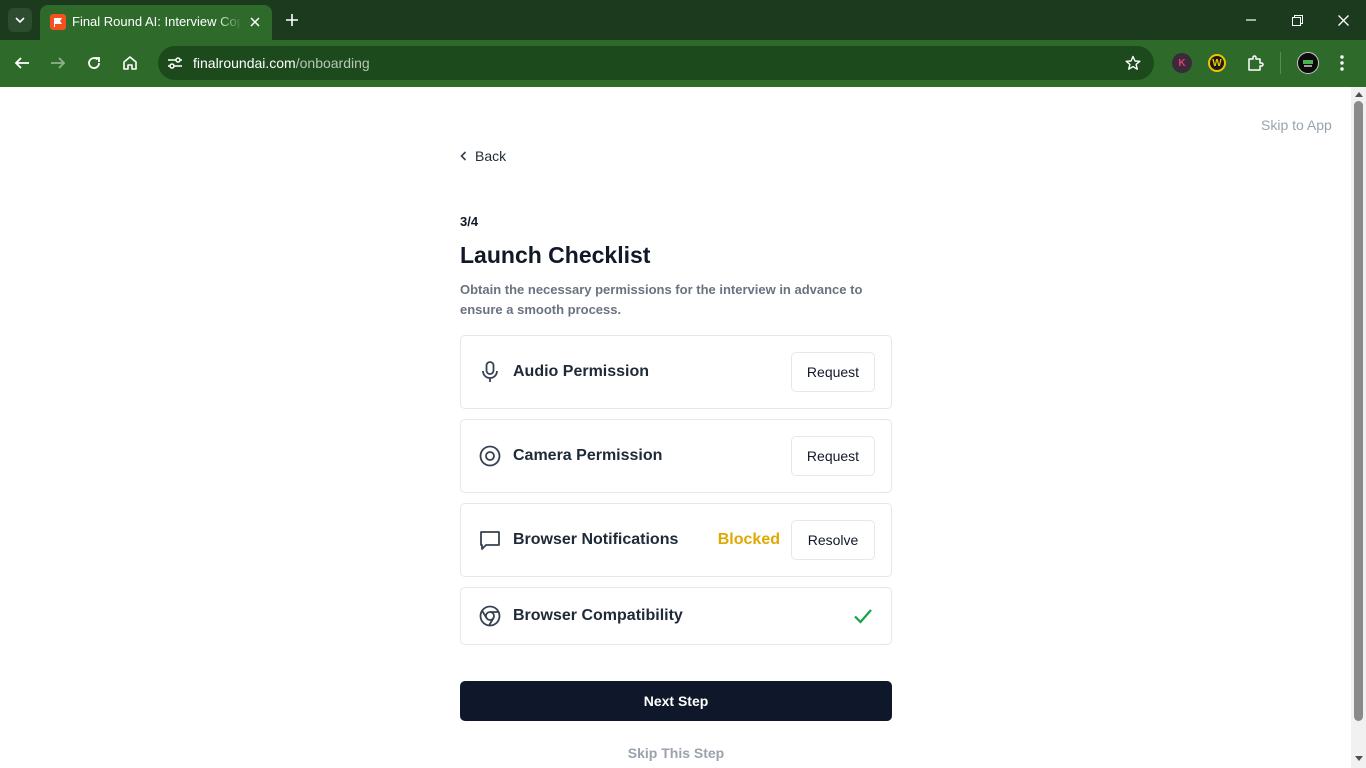 This screenshot has height=768, width=1366. I want to click on checklist-item-notifications: Browser Notifications Blocked Resolve, so click(676, 540).